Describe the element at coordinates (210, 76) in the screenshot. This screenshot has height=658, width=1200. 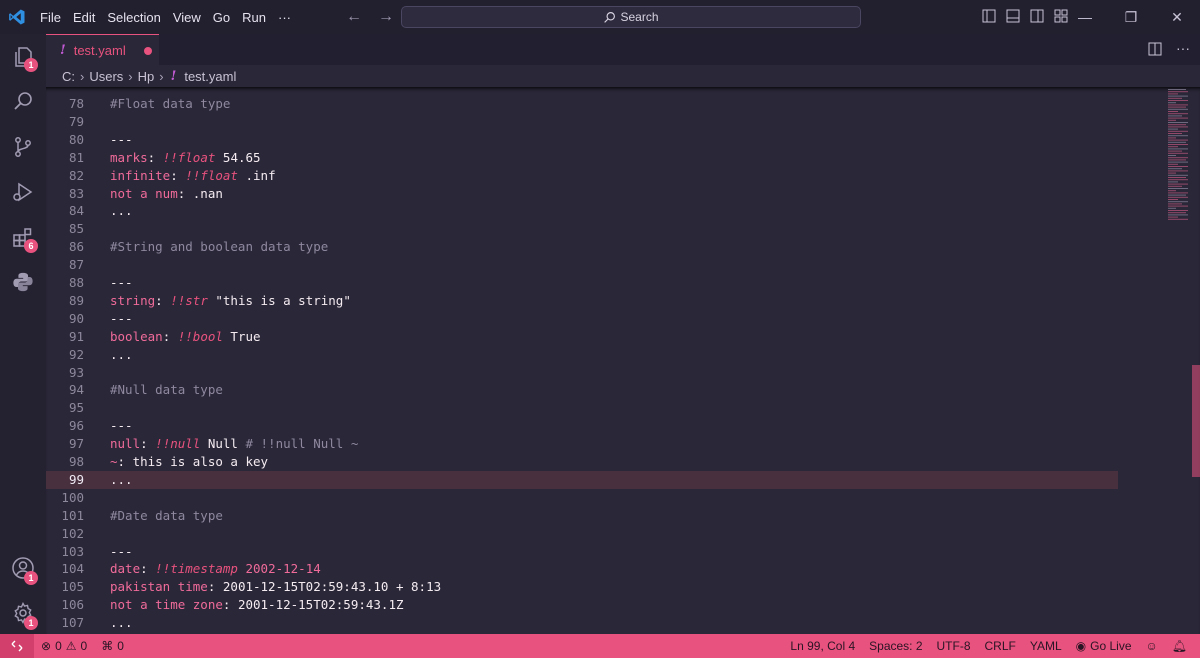
I see `breadcrumb-file: test.yaml` at that location.